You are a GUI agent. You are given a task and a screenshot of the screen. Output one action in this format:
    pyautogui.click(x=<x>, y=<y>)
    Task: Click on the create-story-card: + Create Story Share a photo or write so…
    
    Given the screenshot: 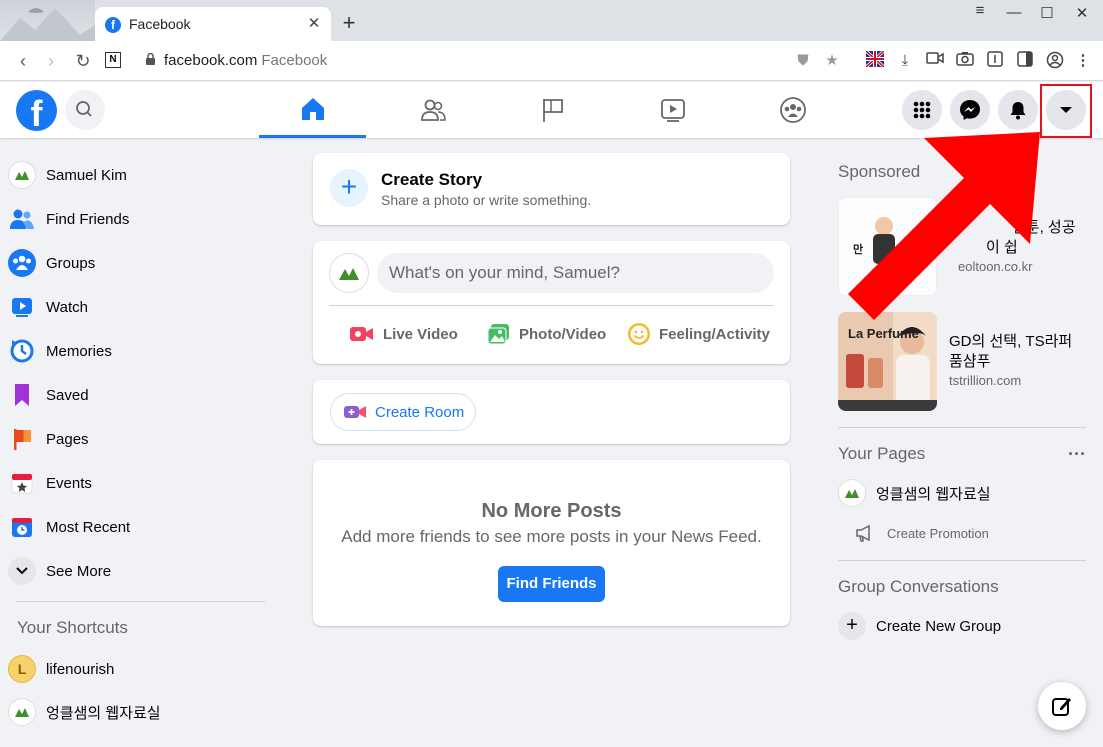 What is the action you would take?
    pyautogui.click(x=551, y=189)
    